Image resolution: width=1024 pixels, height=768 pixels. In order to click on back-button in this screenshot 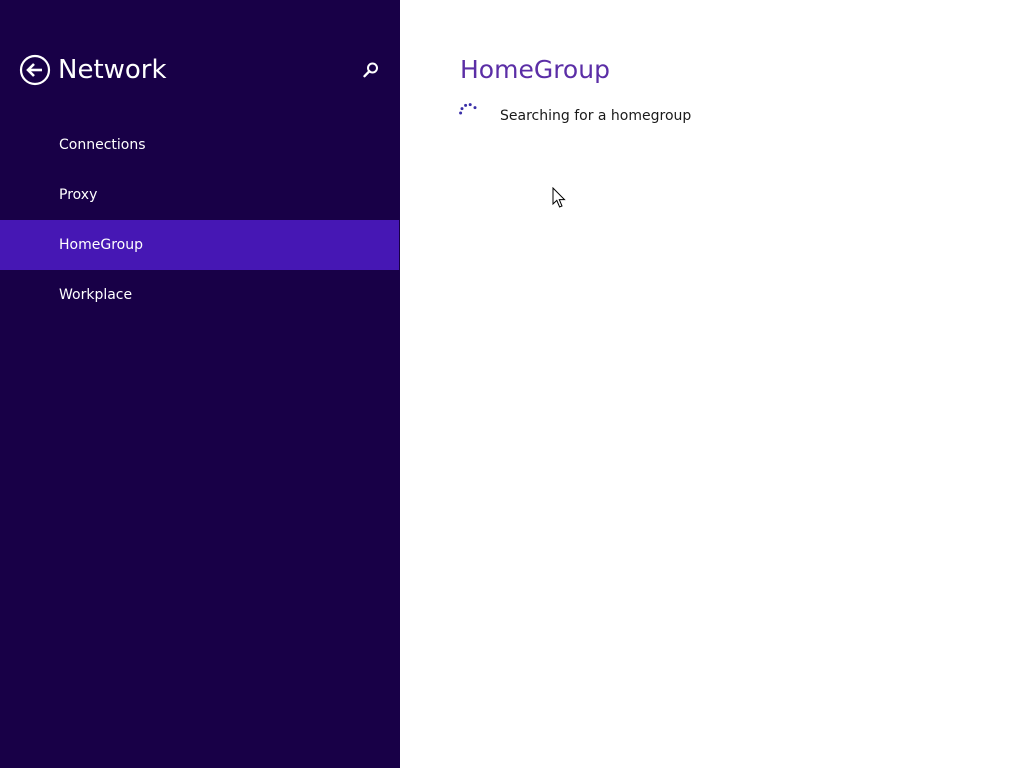, I will do `click(35, 70)`.